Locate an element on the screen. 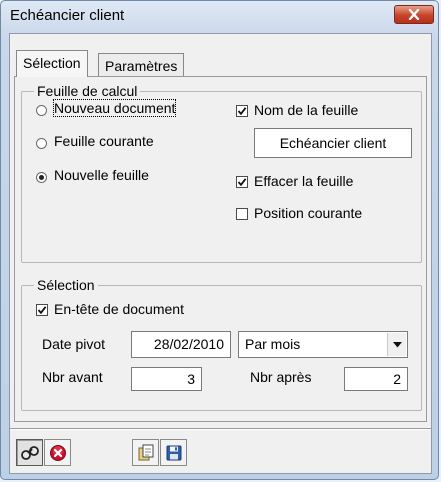 The width and height of the screenshot is (441, 482). close-icon is located at coordinates (414, 14).